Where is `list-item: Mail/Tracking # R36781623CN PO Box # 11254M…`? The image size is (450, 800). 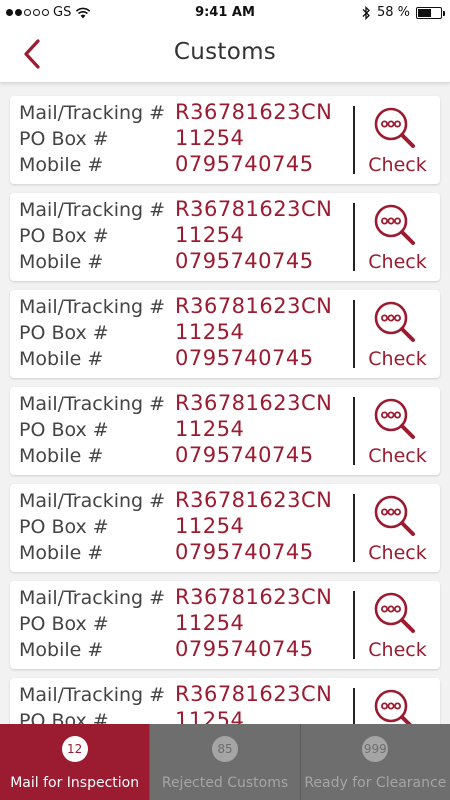 list-item: Mail/Tracking # R36781623CN PO Box # 11254M… is located at coordinates (225, 701).